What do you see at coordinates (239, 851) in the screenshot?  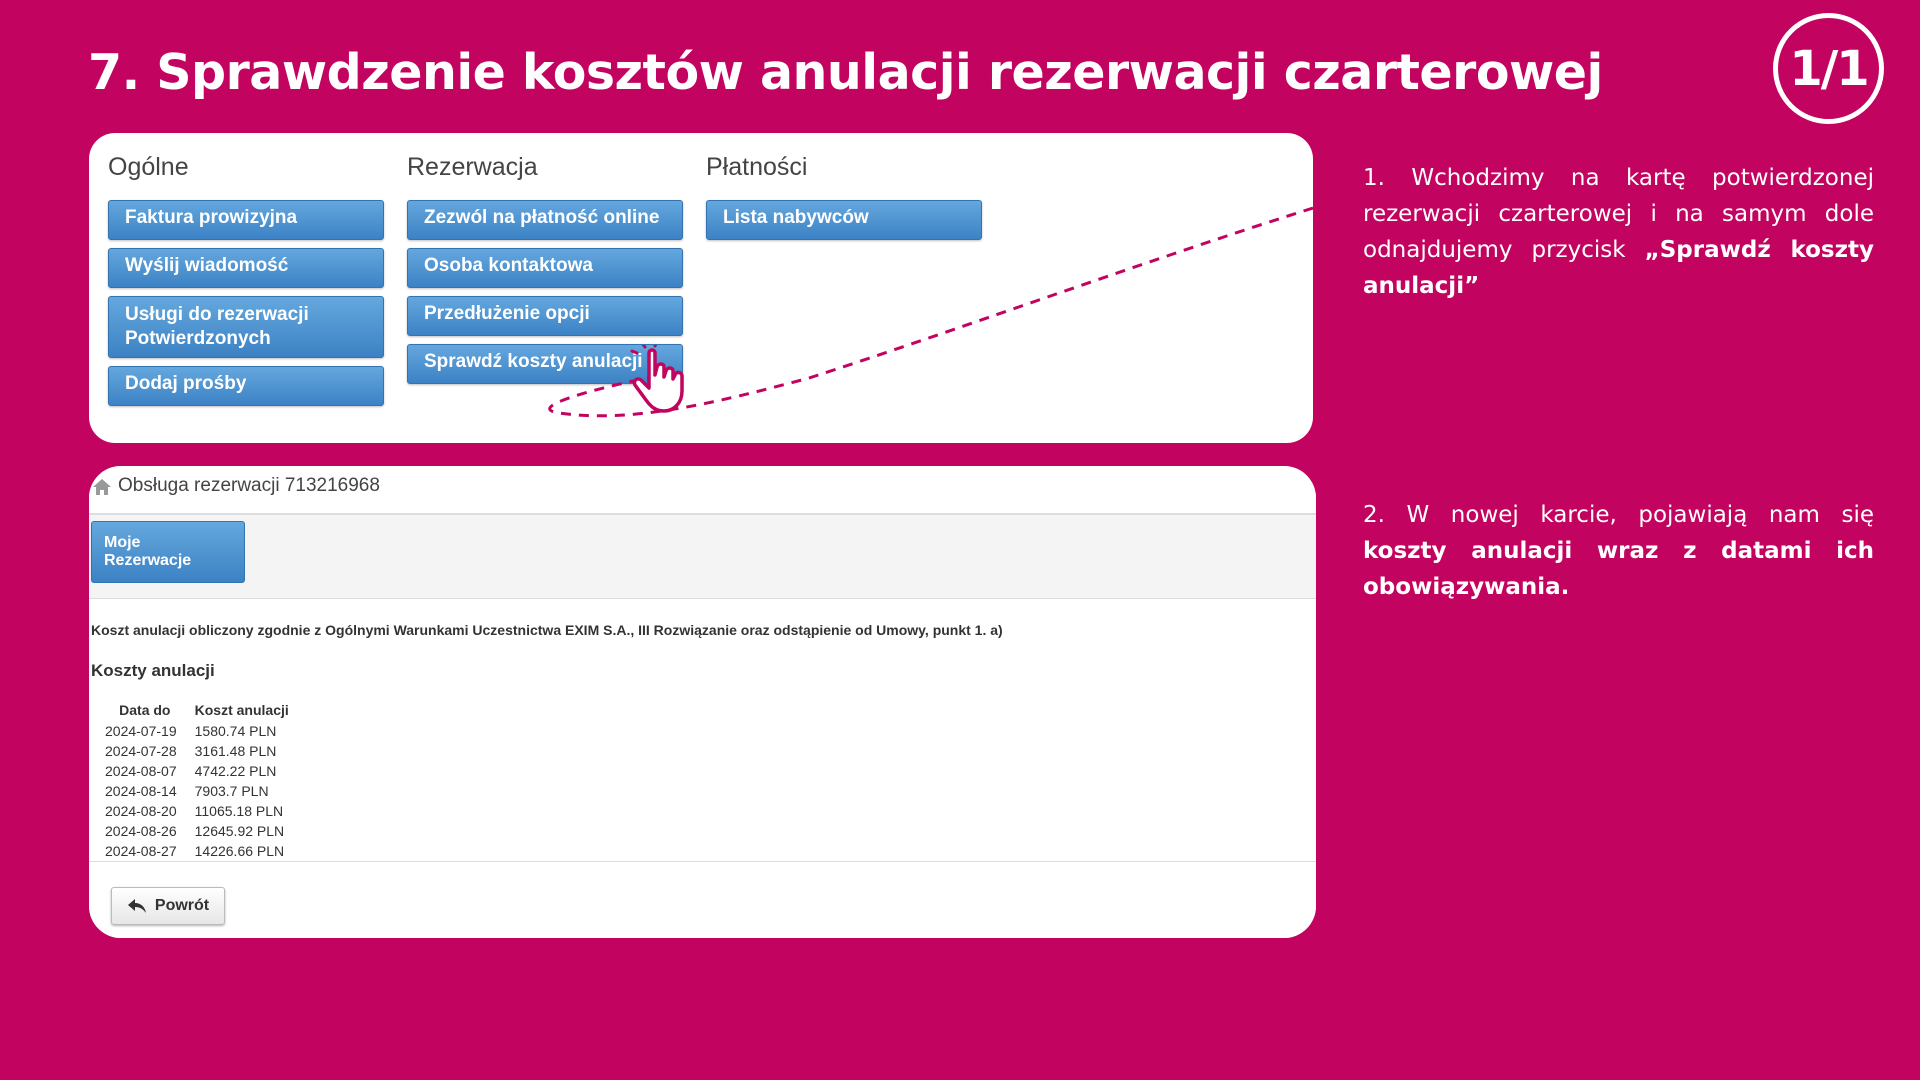 I see `cost-cell: 14226.66 PLN` at bounding box center [239, 851].